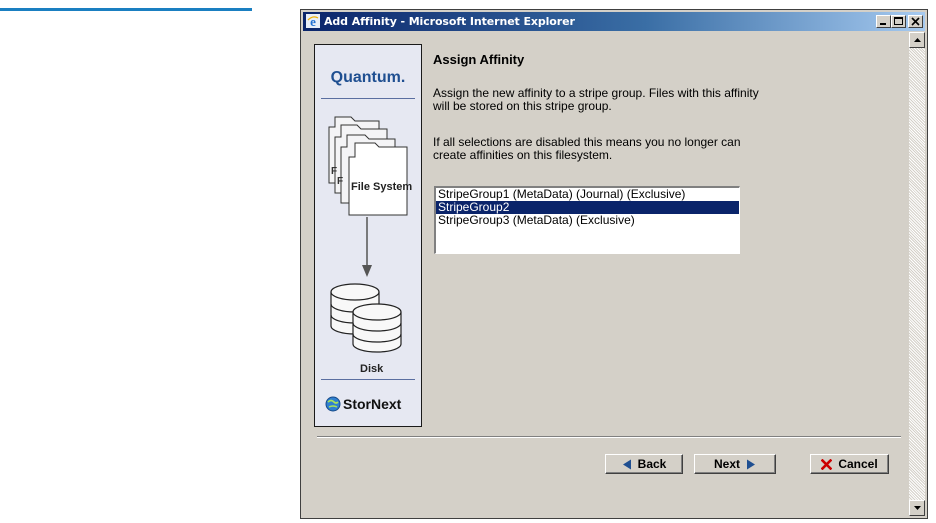 This screenshot has height=523, width=936. Describe the element at coordinates (372, 404) in the screenshot. I see `stornext-brand: StorNext` at that location.